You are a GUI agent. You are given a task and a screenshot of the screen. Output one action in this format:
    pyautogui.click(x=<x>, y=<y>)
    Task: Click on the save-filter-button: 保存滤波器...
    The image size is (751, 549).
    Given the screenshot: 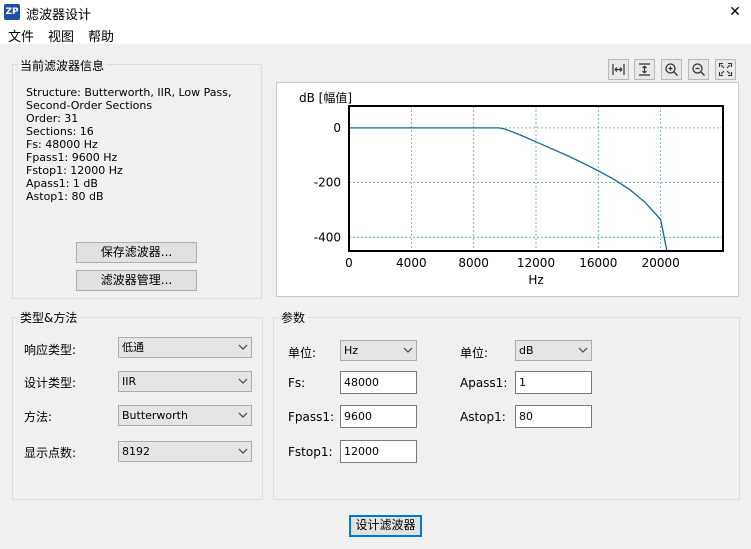 What is the action you would take?
    pyautogui.click(x=136, y=252)
    